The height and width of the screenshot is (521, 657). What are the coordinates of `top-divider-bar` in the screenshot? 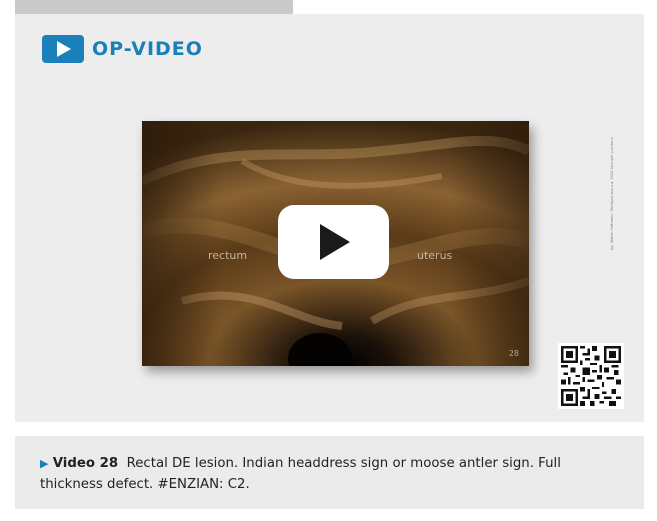 It's located at (154, 7).